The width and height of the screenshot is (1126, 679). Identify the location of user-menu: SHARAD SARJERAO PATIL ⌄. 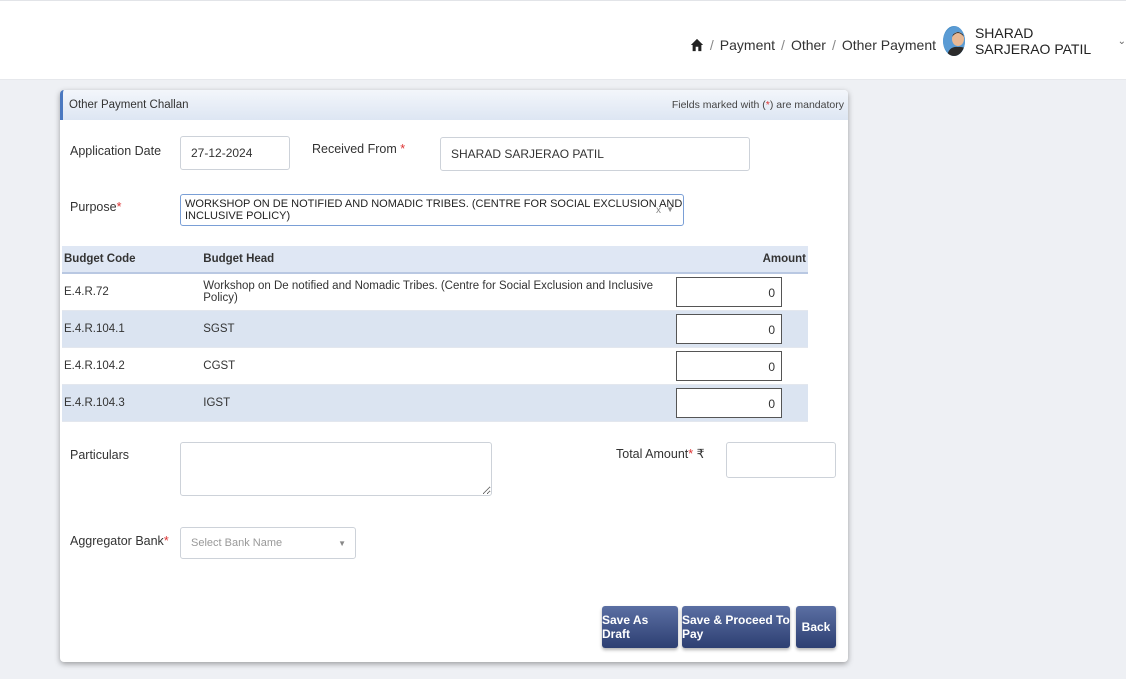
(1034, 41).